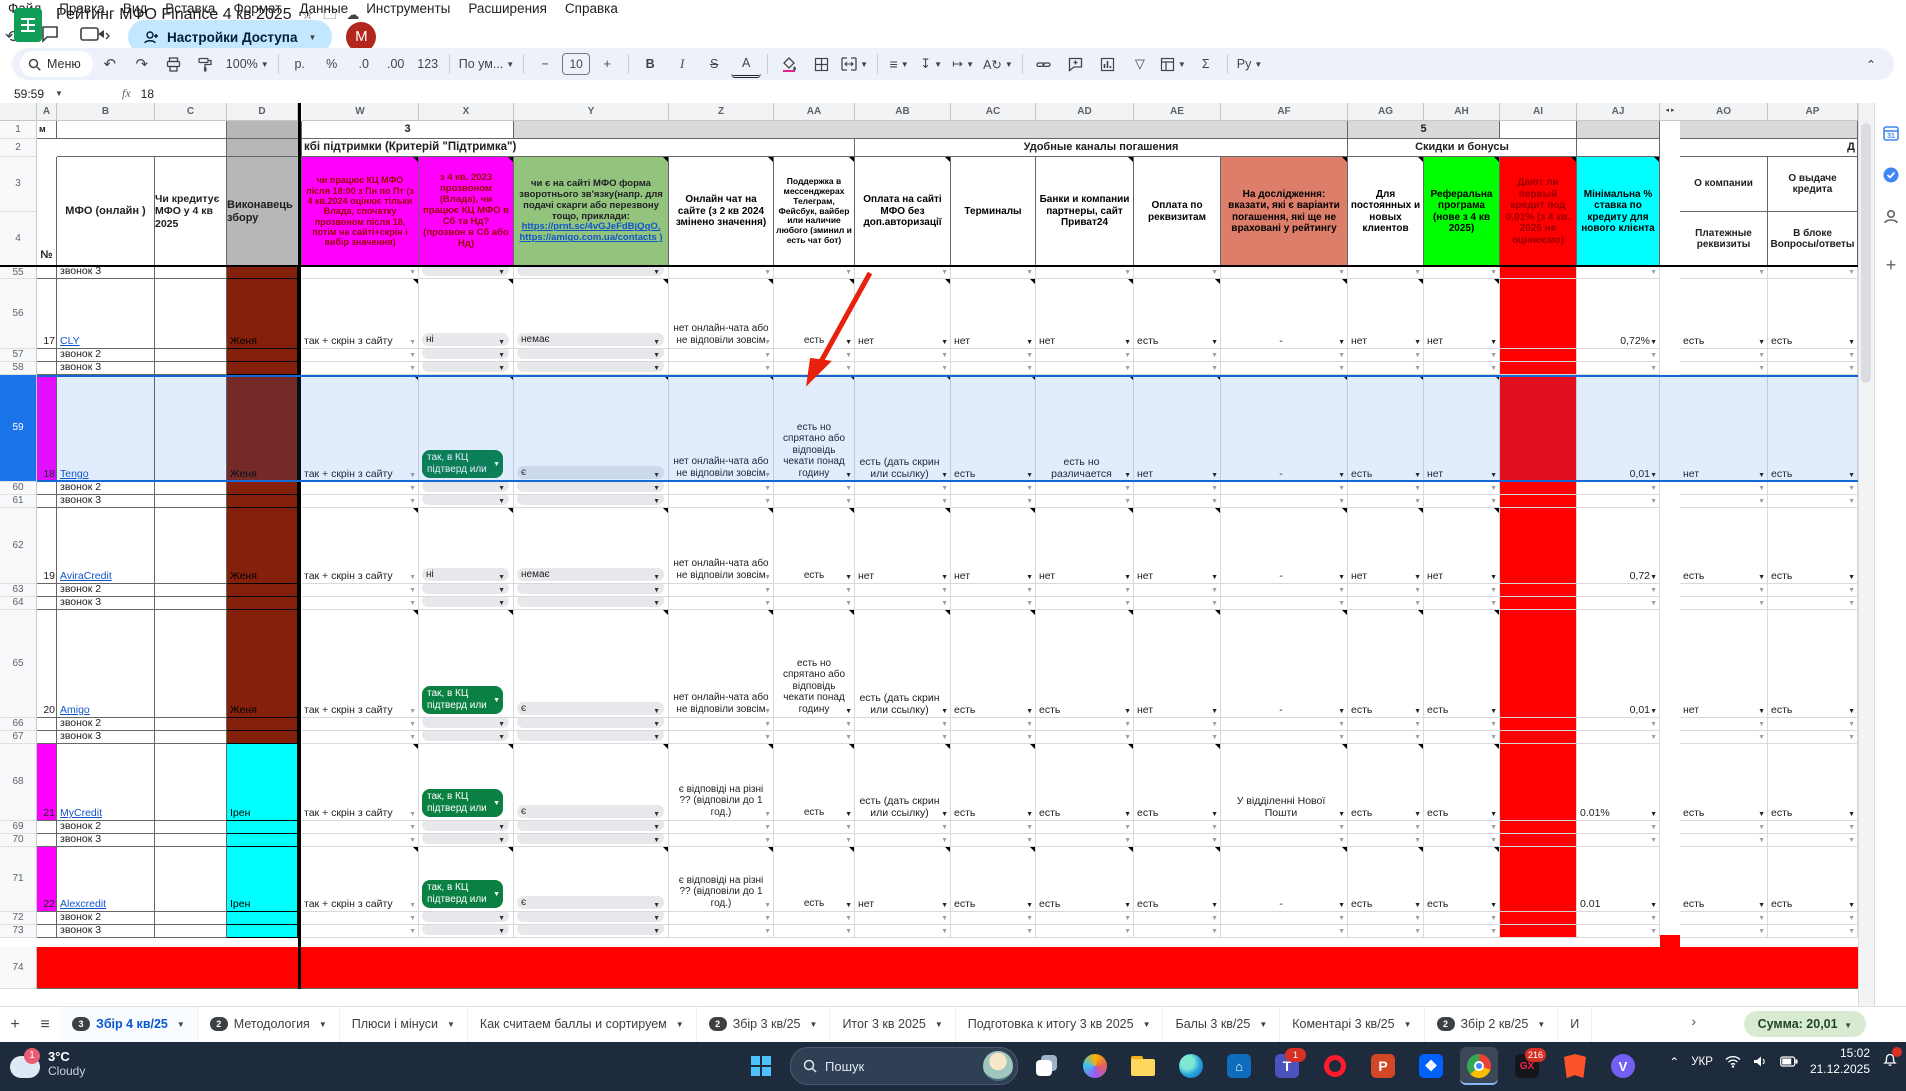 The width and height of the screenshot is (1906, 1091). Describe the element at coordinates (1891, 265) in the screenshot. I see `add-addon-icon: +` at that location.